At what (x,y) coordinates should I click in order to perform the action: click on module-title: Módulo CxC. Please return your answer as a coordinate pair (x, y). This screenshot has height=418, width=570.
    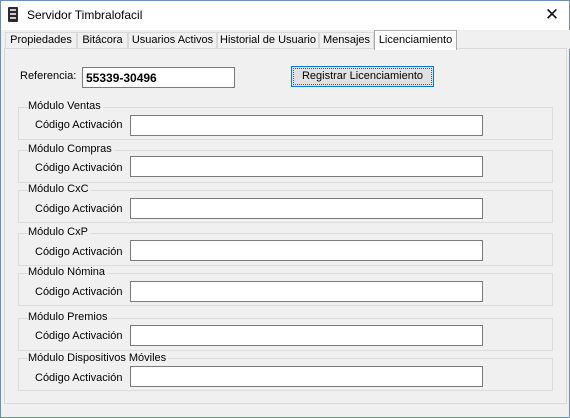
    Looking at the image, I should click on (59, 189).